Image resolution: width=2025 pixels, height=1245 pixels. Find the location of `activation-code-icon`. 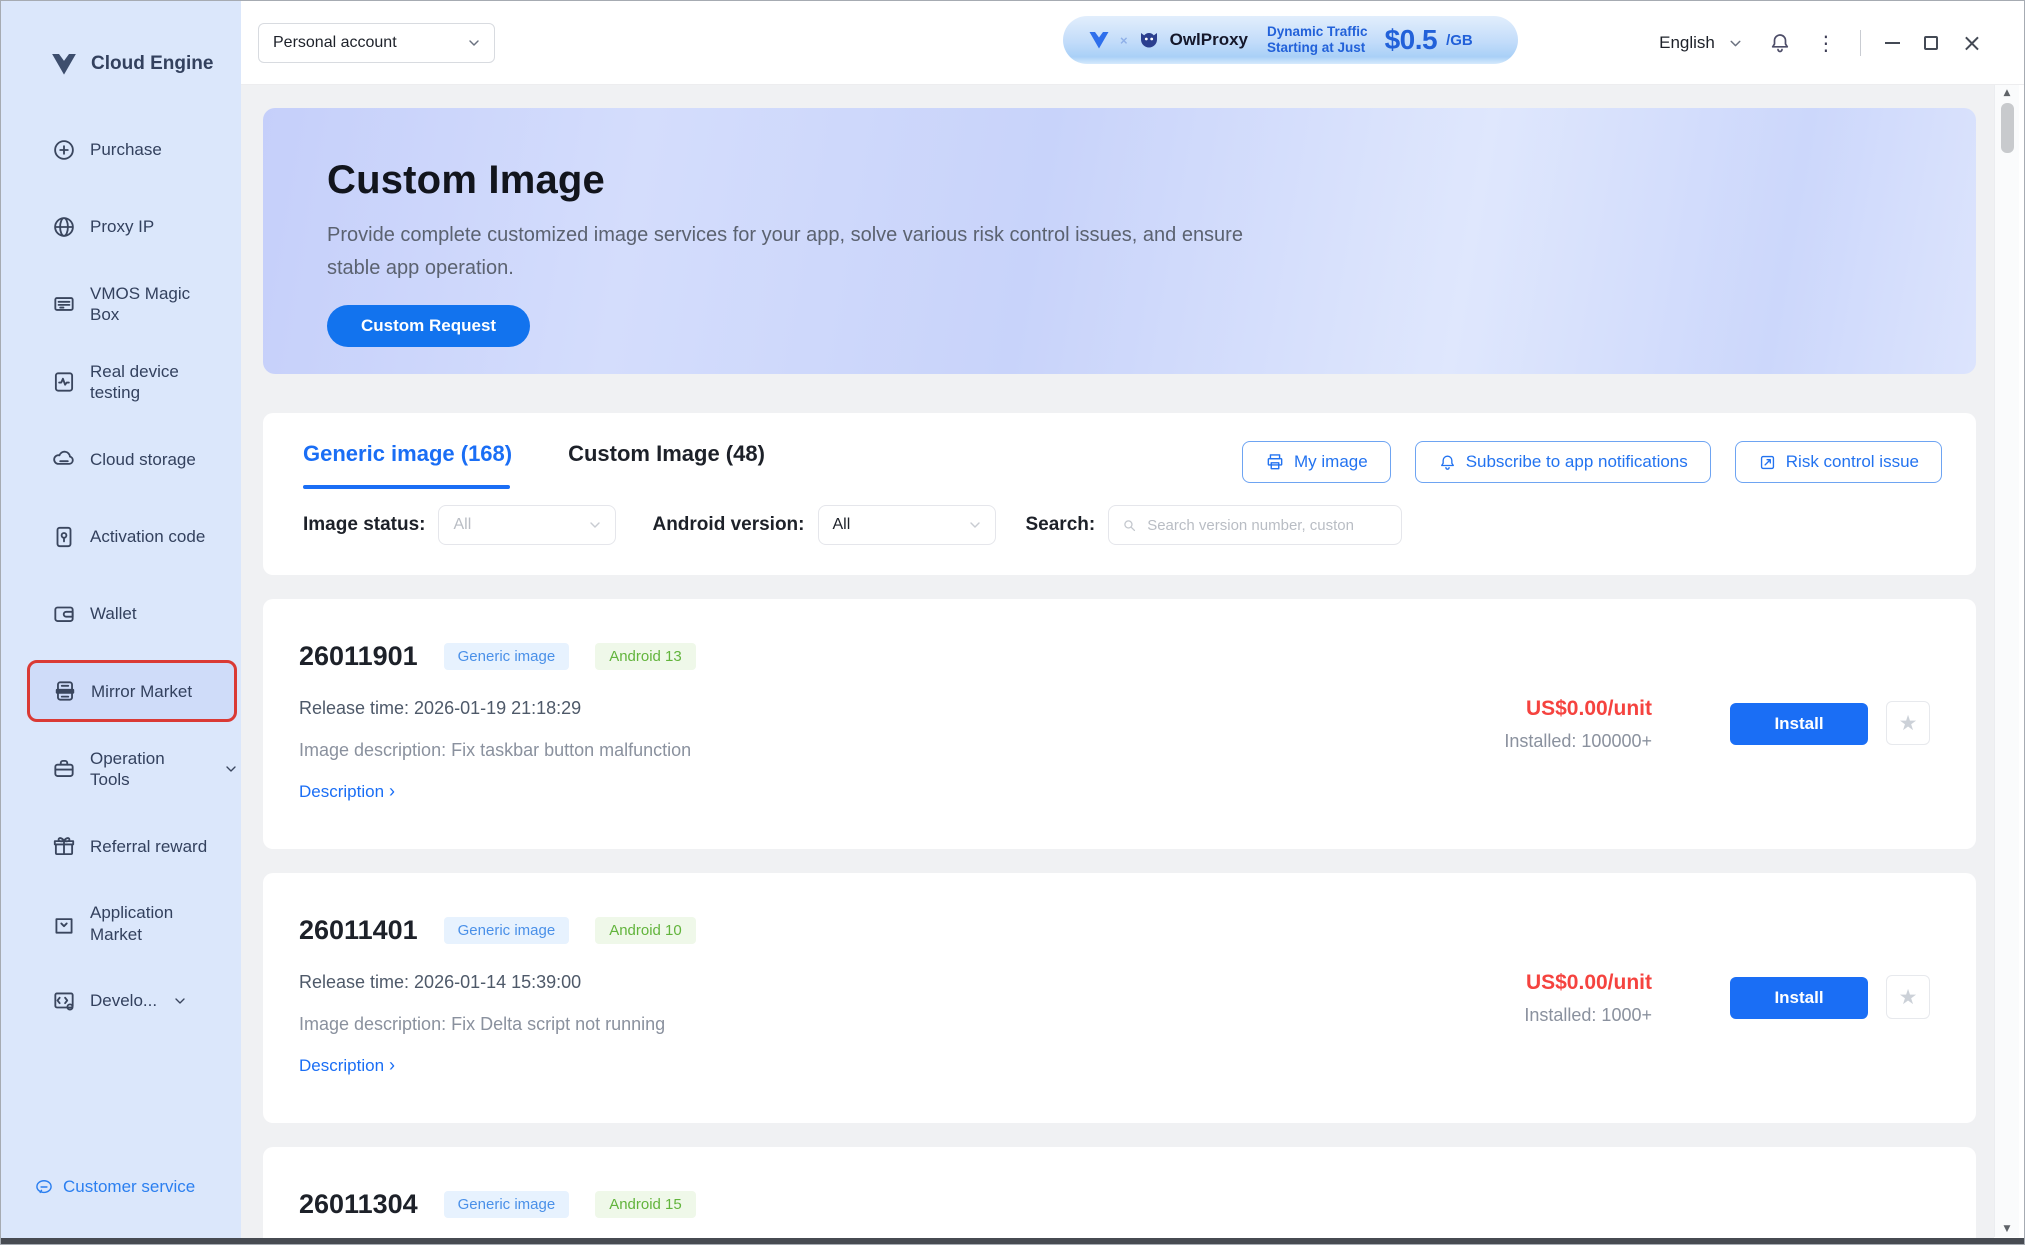

activation-code-icon is located at coordinates (64, 537).